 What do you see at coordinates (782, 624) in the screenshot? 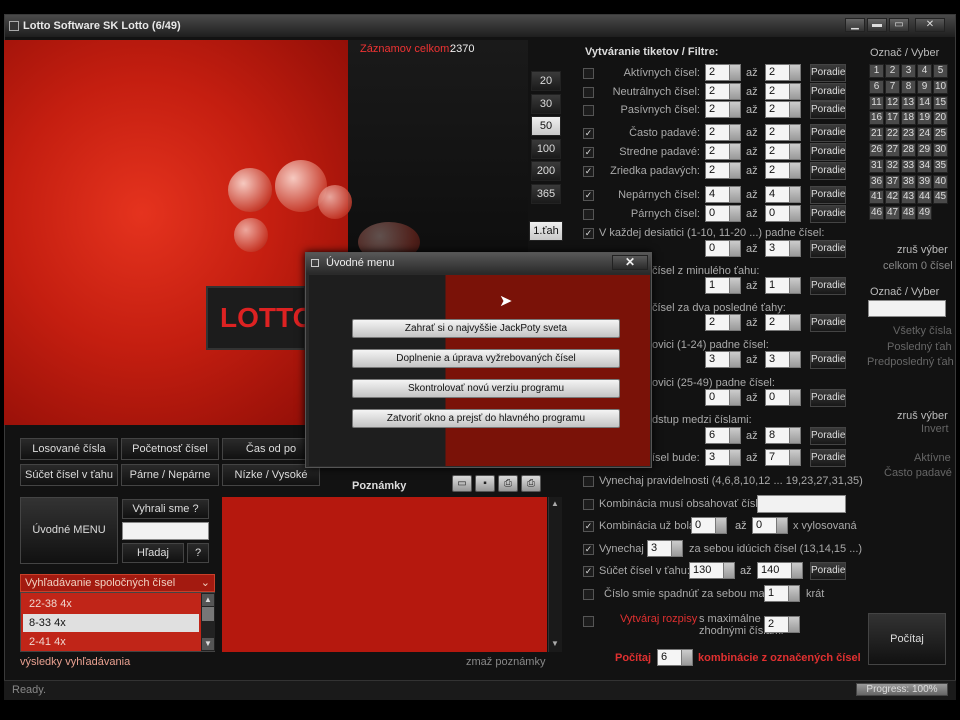
I see `spread-spinner: 2` at bounding box center [782, 624].